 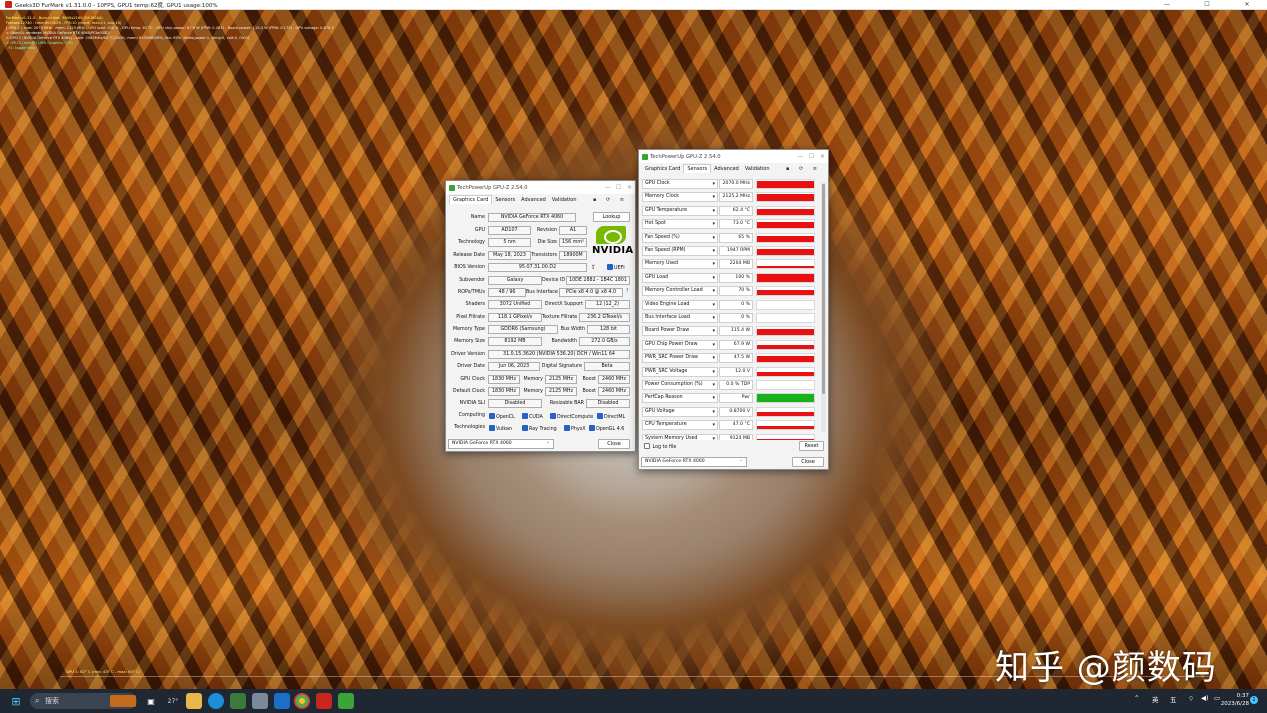 I want to click on uefi-checkbox: UEFI, so click(x=616, y=267).